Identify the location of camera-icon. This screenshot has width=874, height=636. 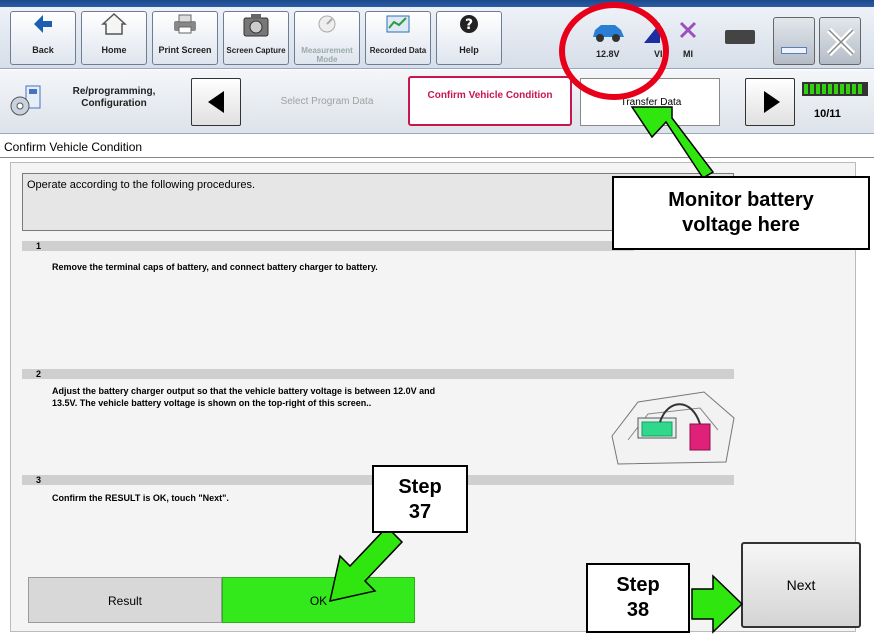
(256, 29).